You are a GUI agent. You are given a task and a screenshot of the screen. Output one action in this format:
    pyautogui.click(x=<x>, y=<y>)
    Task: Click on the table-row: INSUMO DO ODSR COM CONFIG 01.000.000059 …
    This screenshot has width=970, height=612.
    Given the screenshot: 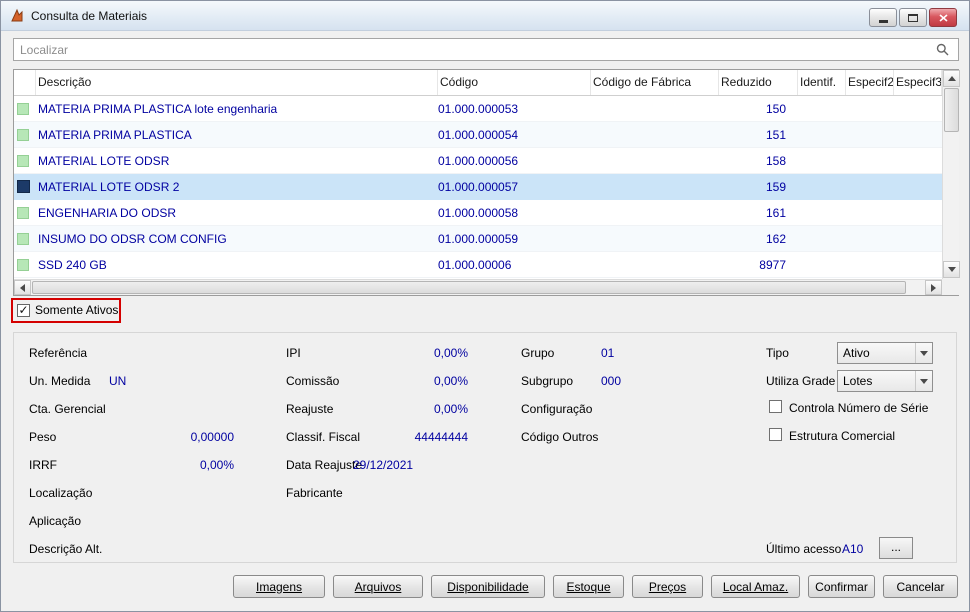 What is the action you would take?
    pyautogui.click(x=478, y=239)
    